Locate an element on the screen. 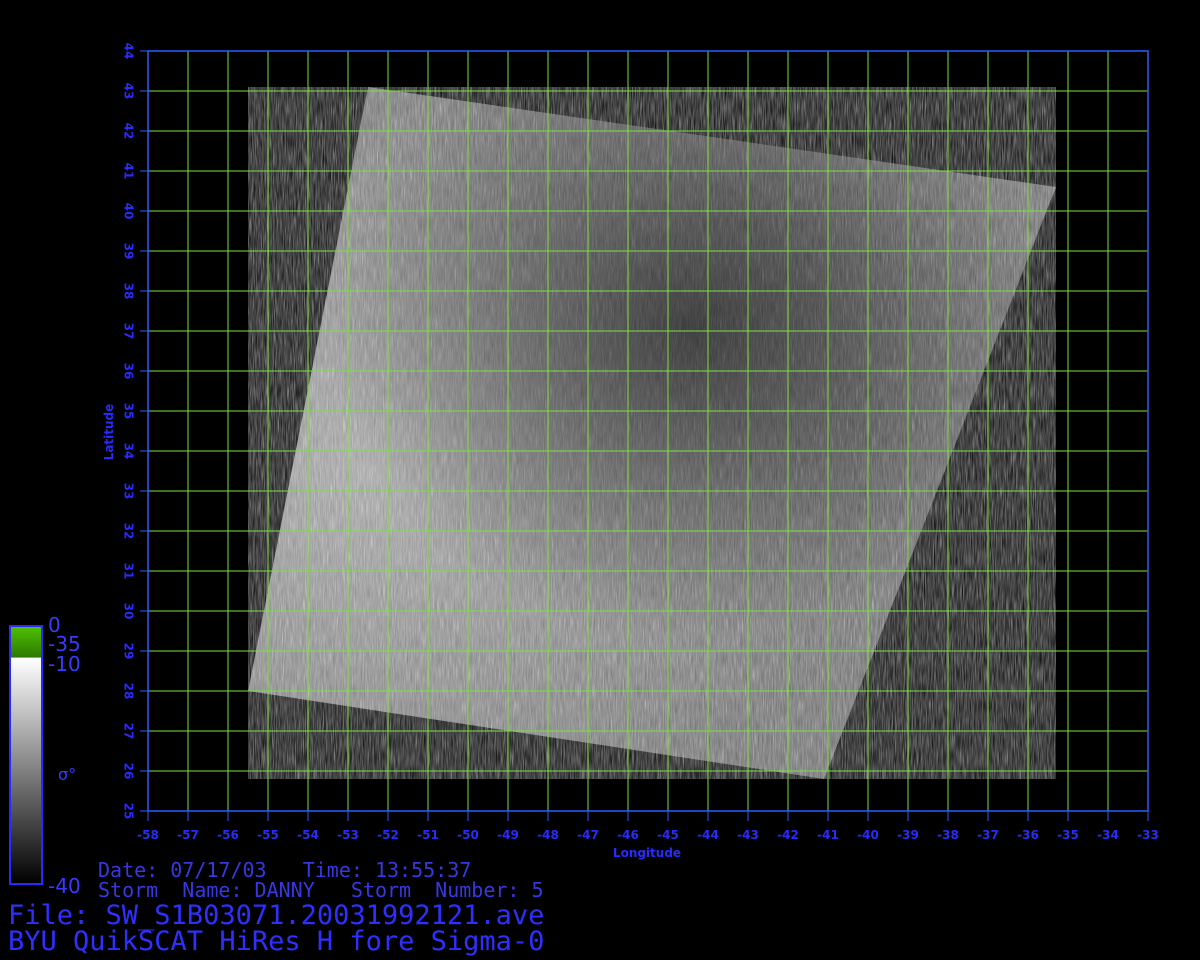  lat-tick-label: 36 is located at coordinates (129, 371).